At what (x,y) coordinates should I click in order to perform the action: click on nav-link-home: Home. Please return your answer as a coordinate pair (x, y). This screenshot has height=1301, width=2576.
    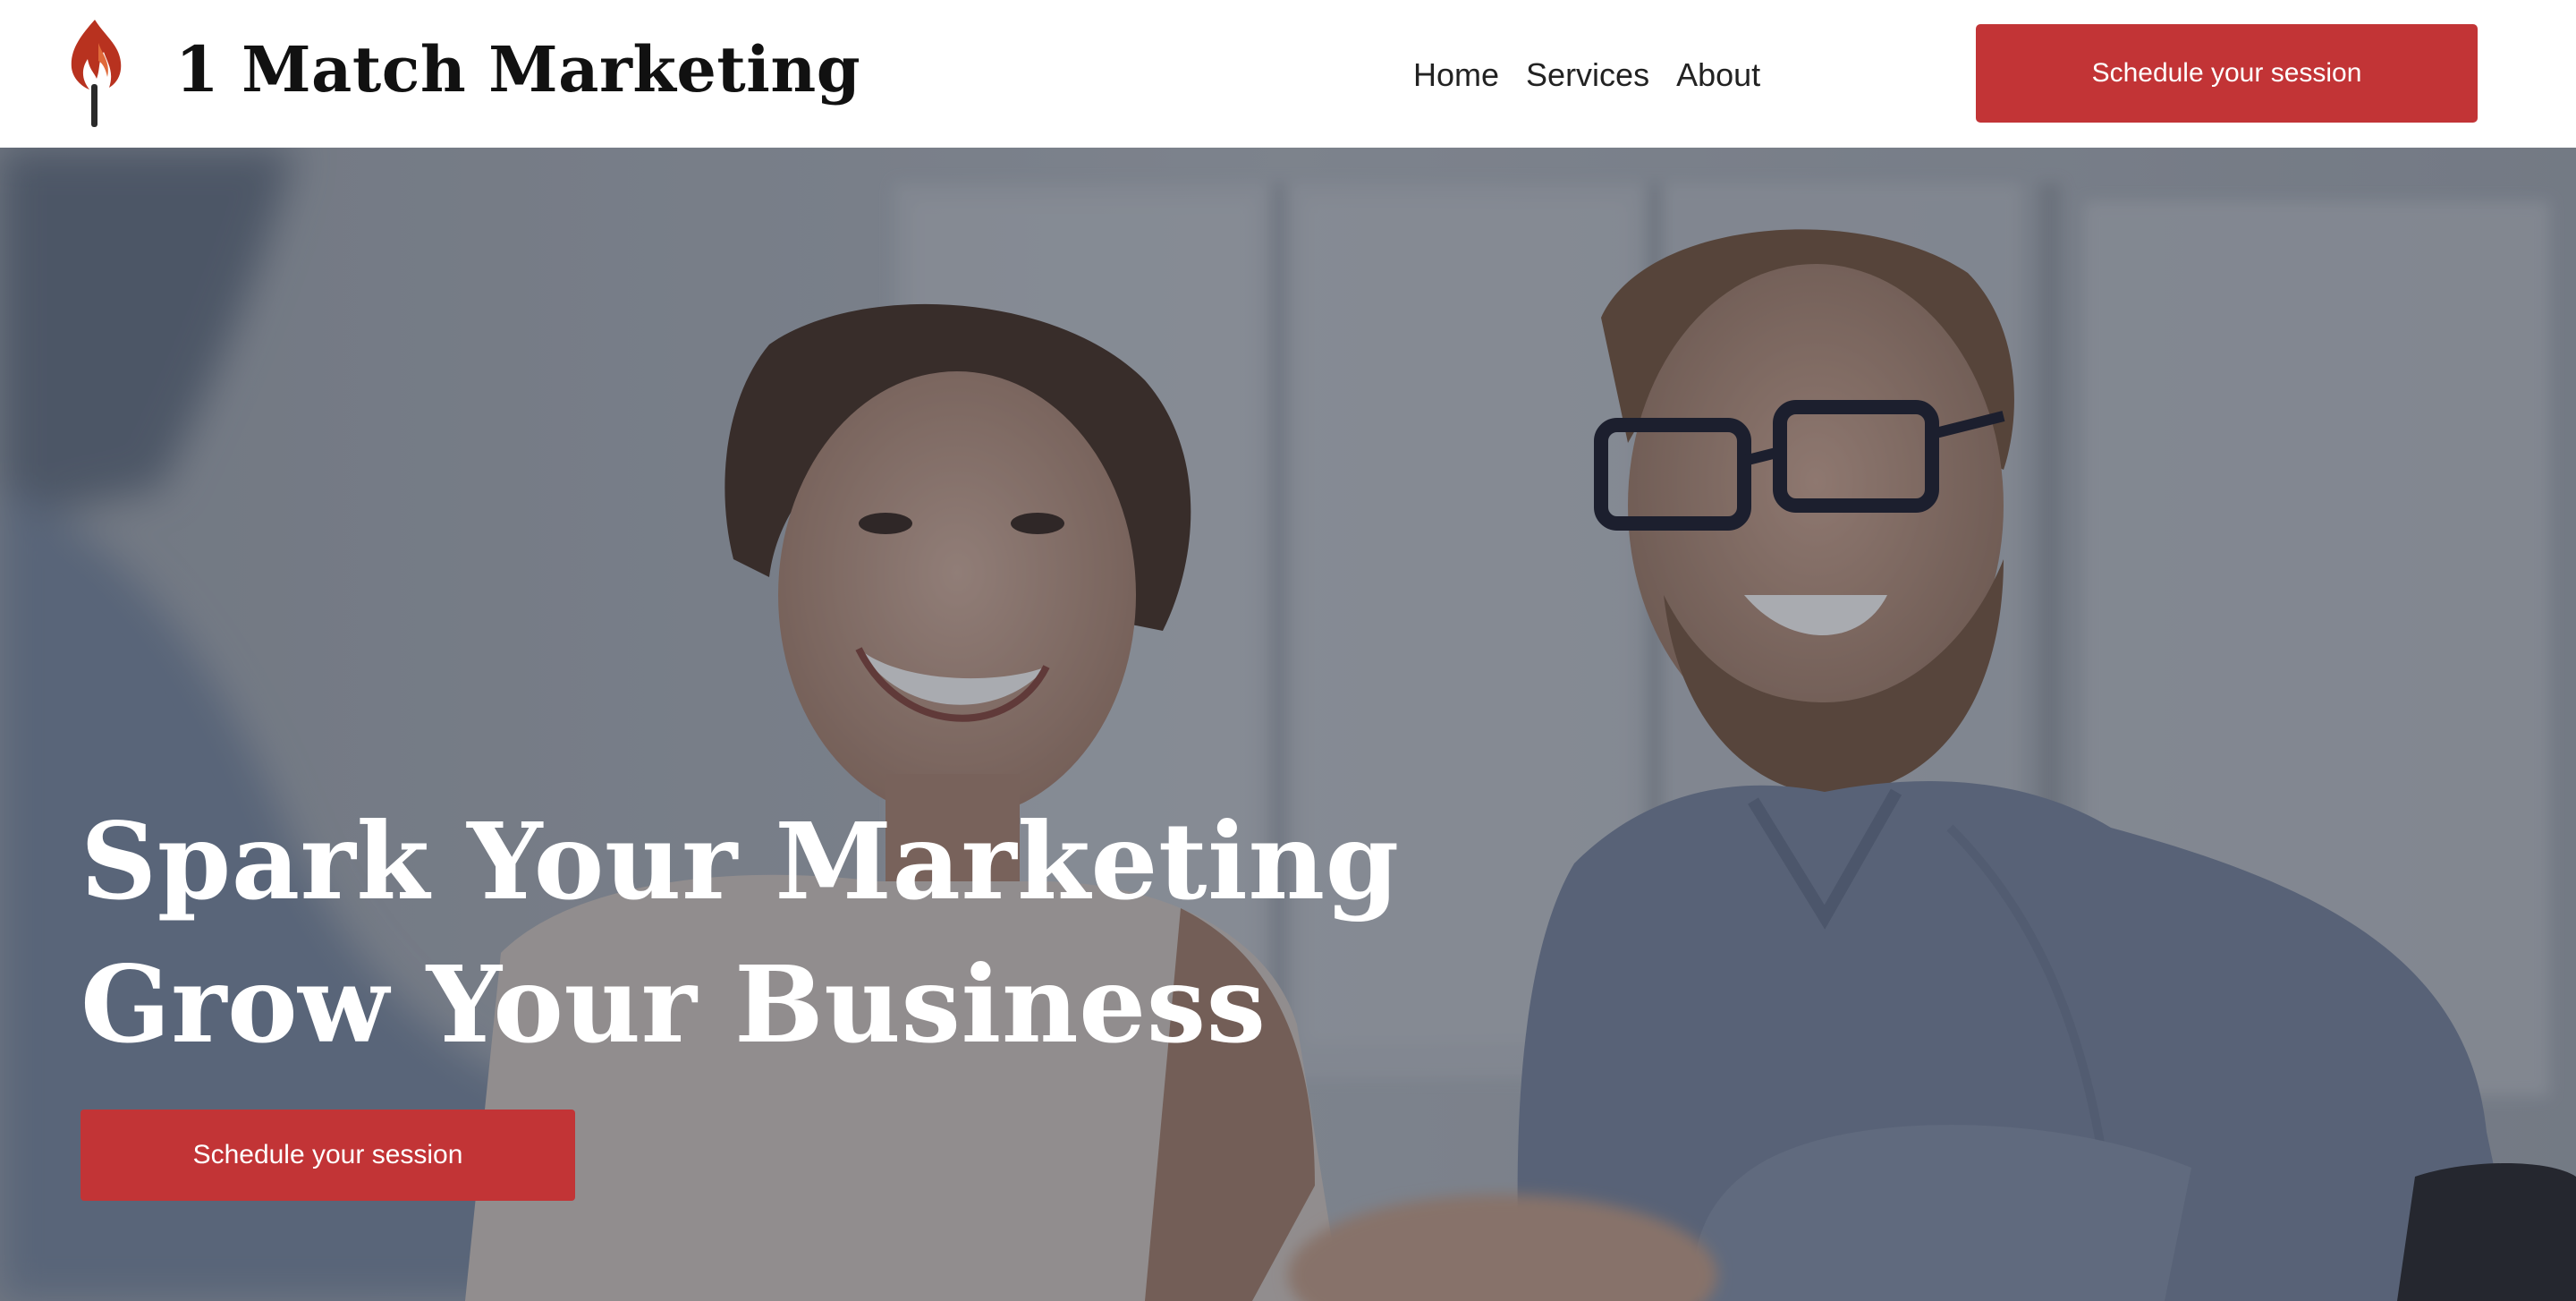
    Looking at the image, I should click on (1456, 75).